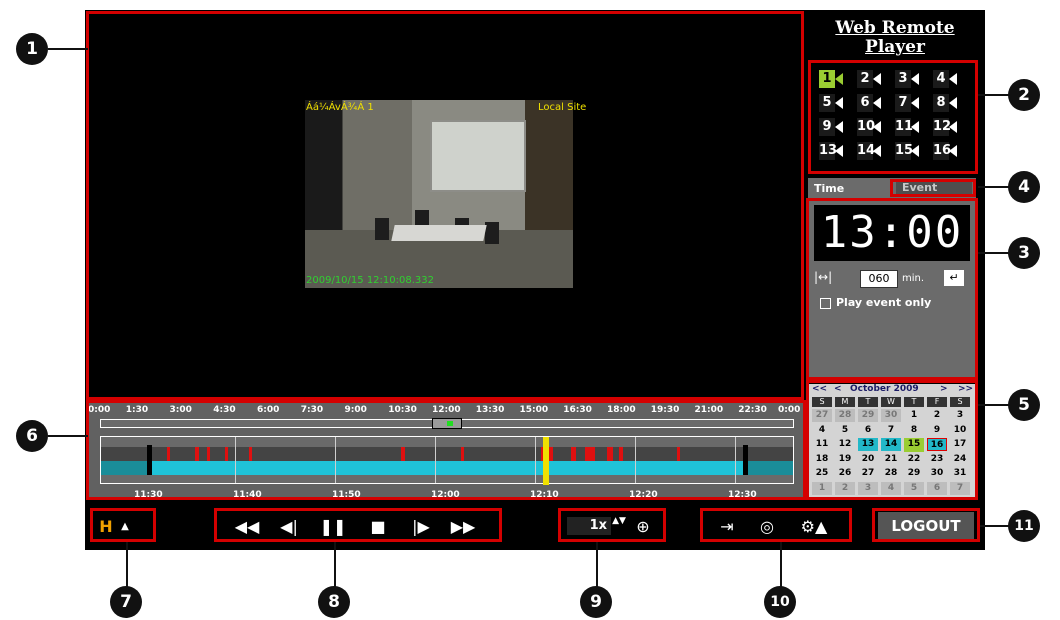 This screenshot has height=620, width=1060. I want to click on tab-time: Time, so click(829, 188).